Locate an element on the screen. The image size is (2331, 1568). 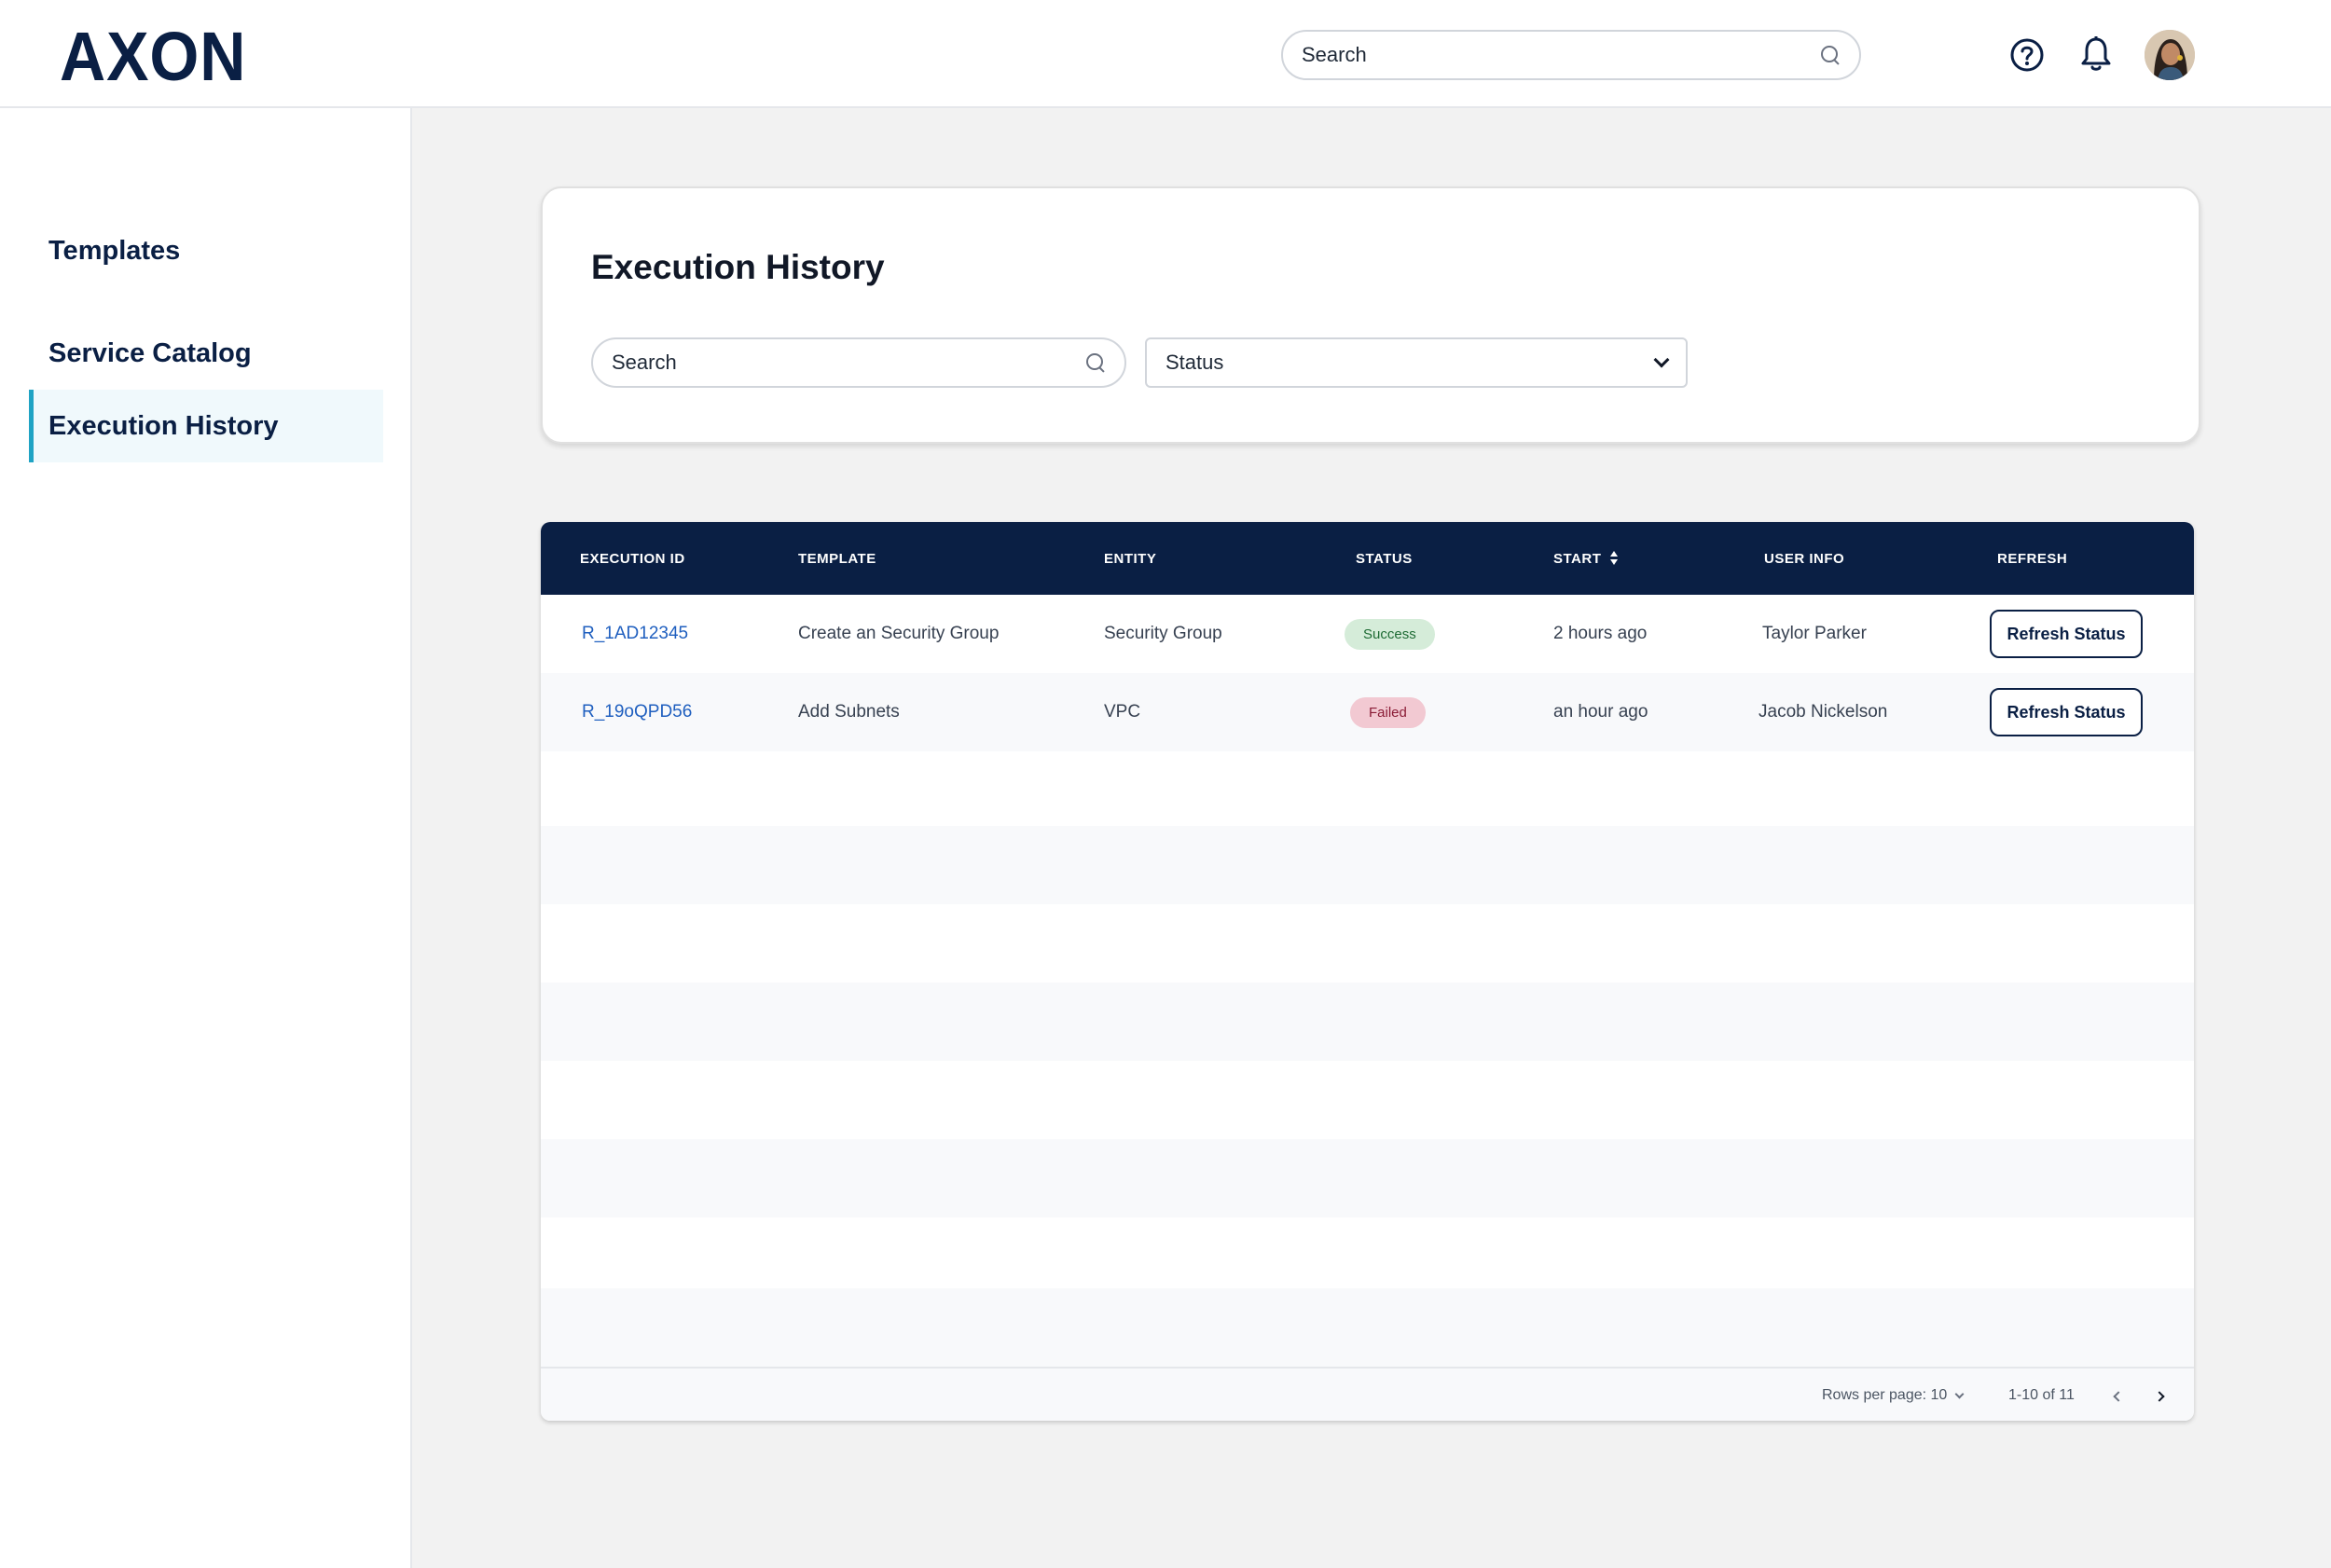
rows-per-page-select: Rows per page: 10 is located at coordinates (1893, 1395).